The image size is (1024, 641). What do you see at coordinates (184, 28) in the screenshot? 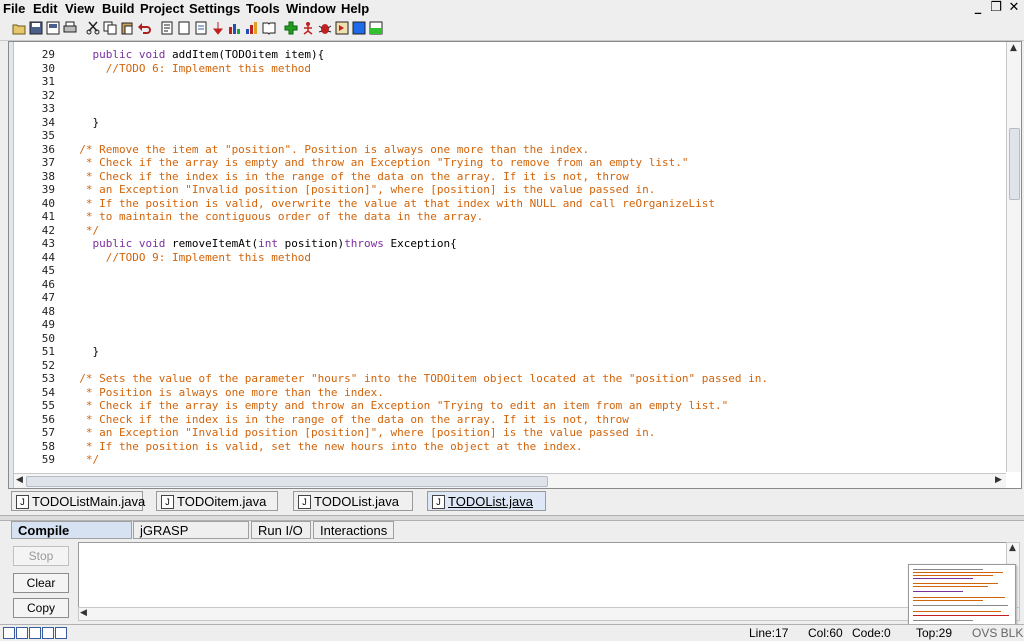
I see `remove-csd-icon` at bounding box center [184, 28].